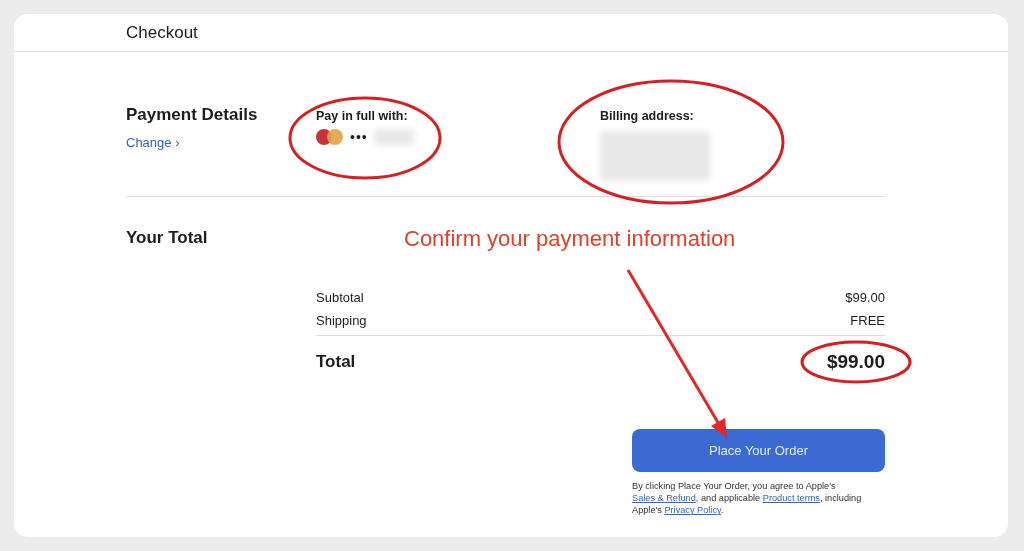  I want to click on privacy-policy-link: Privacy Policy, so click(692, 510).